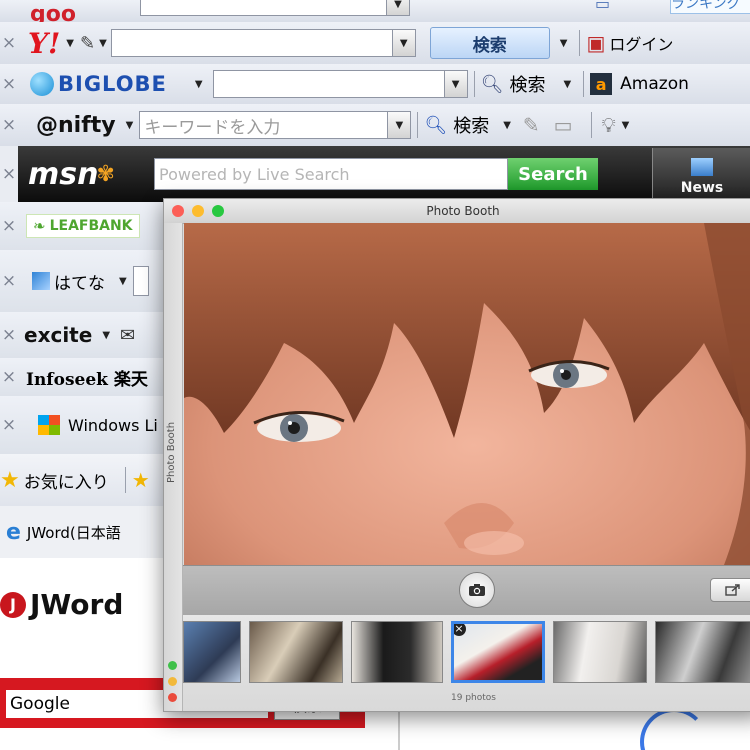  Describe the element at coordinates (87, 43) in the screenshot. I see `pencil-icon: ✎` at that location.